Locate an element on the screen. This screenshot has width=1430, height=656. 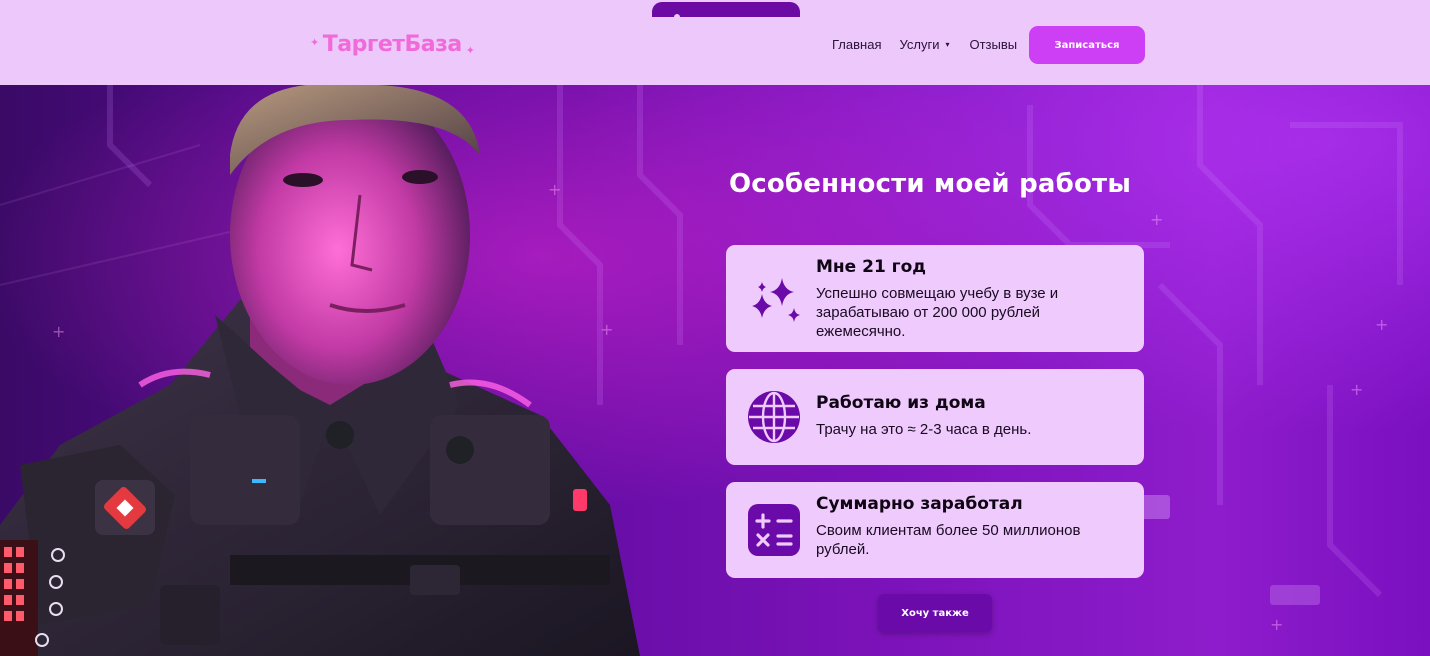
nav-services: Услуги ▾ is located at coordinates (924, 44).